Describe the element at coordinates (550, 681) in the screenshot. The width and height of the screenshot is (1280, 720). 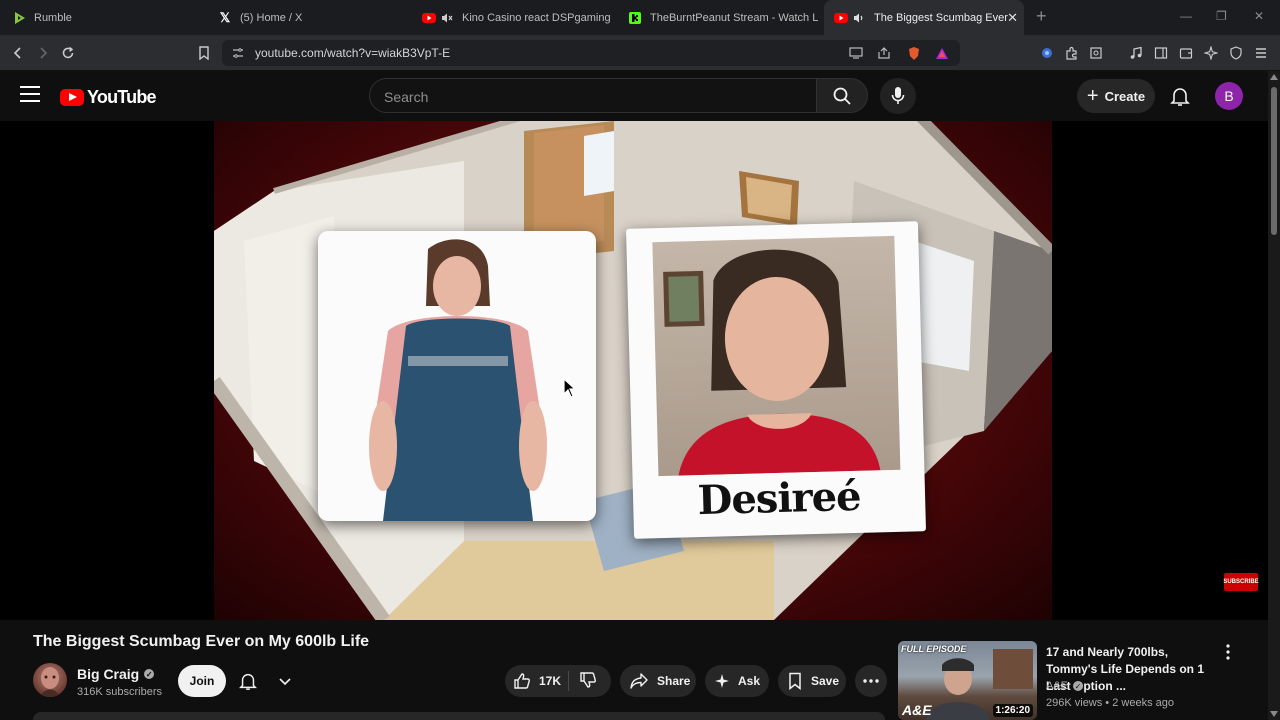
I see `like-count: 17K` at that location.